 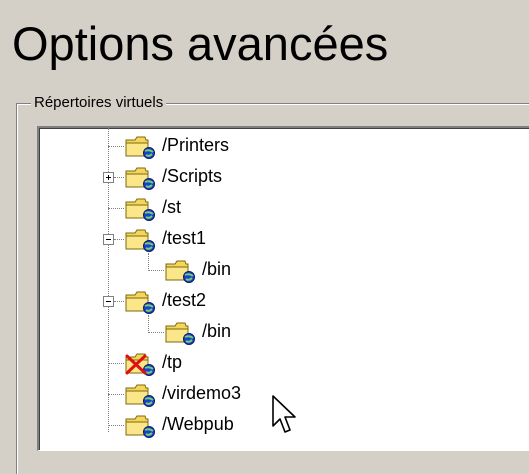 I want to click on tree-item-label: /Printers, so click(x=196, y=145).